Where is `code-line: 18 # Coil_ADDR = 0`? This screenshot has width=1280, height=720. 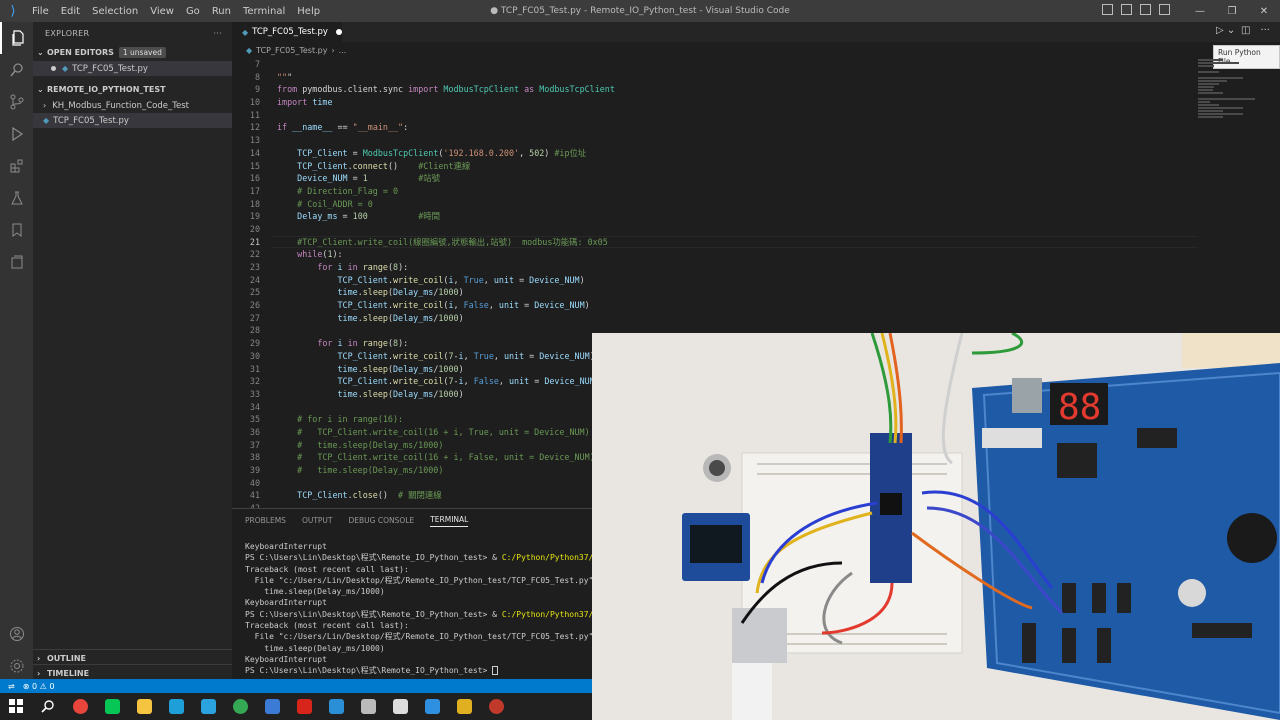
code-line: 18 # Coil_ADDR = 0 is located at coordinates (715, 204).